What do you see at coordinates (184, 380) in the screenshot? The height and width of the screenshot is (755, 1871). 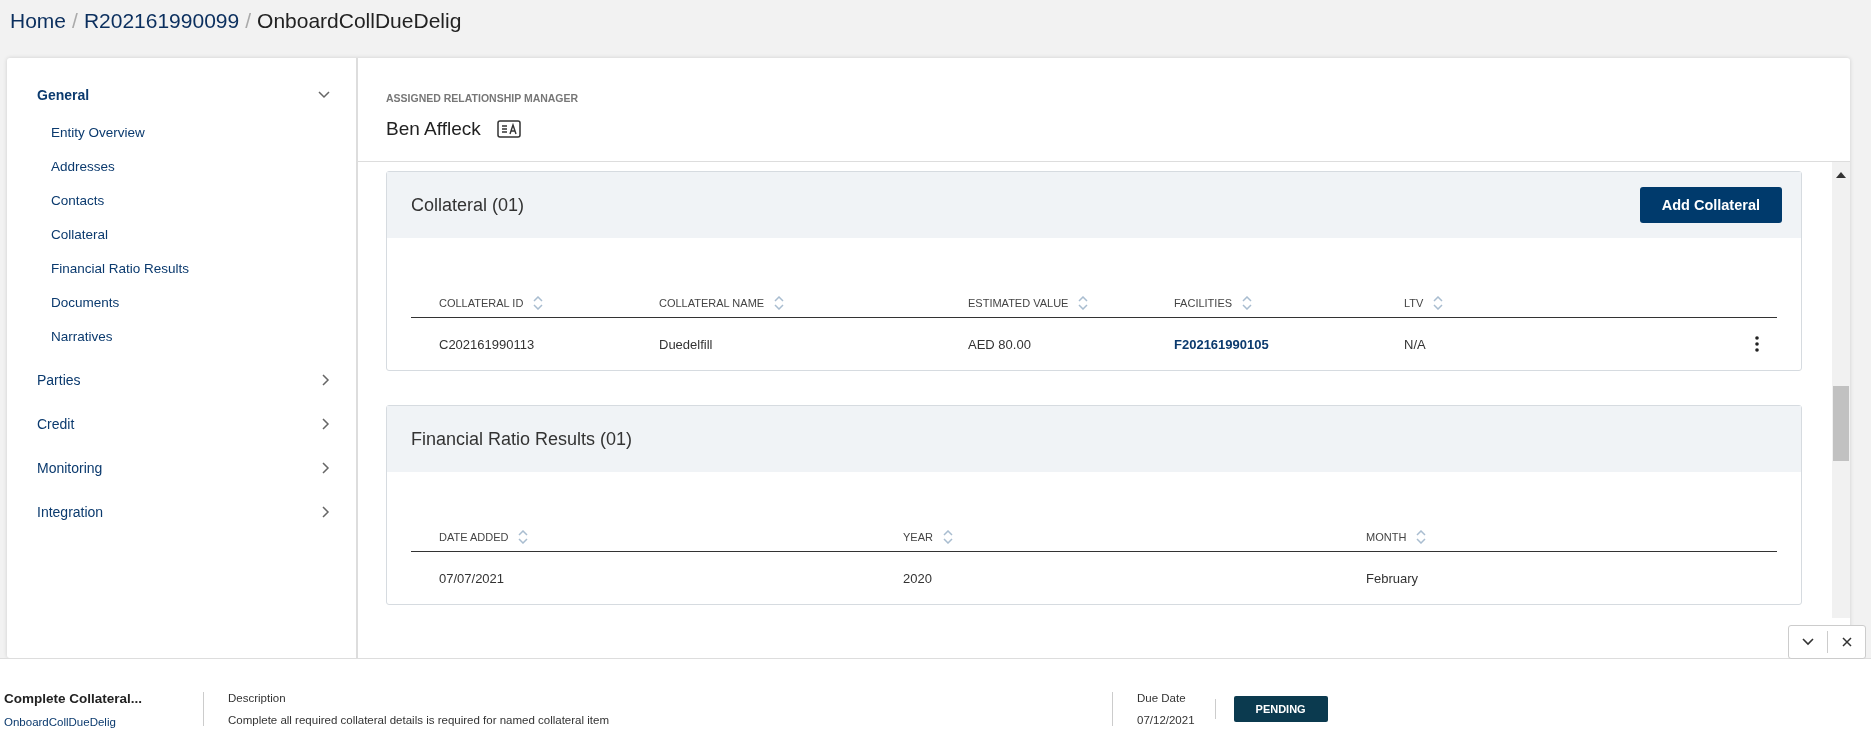 I see `sidebar-section: Parties` at bounding box center [184, 380].